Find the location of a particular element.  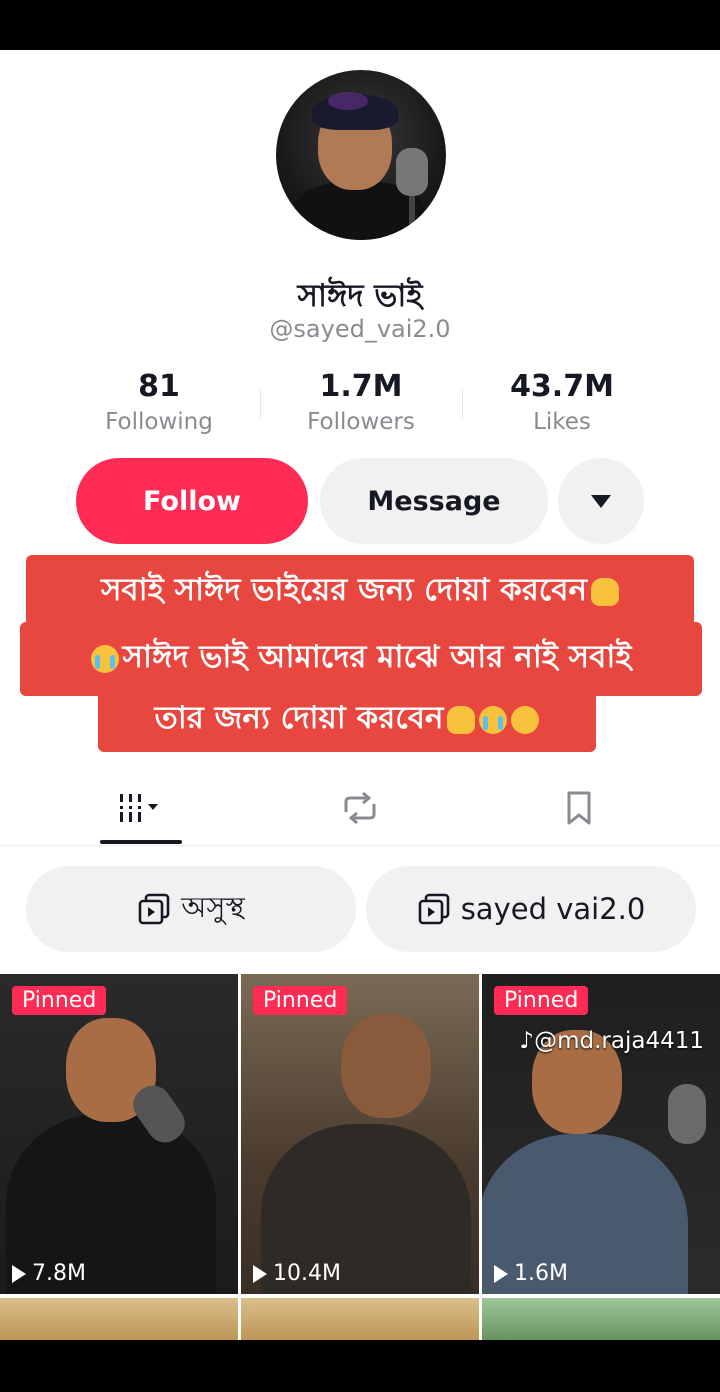

tiktok-icon: ♪ is located at coordinates (527, 1041).